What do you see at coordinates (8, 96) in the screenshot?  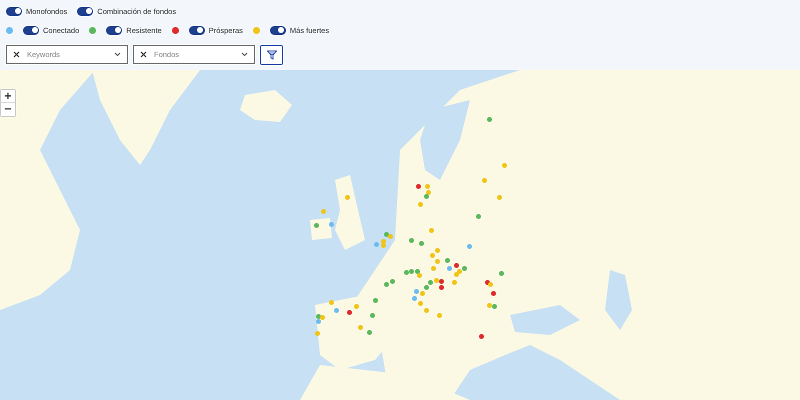 I see `zoom-in-button: +` at bounding box center [8, 96].